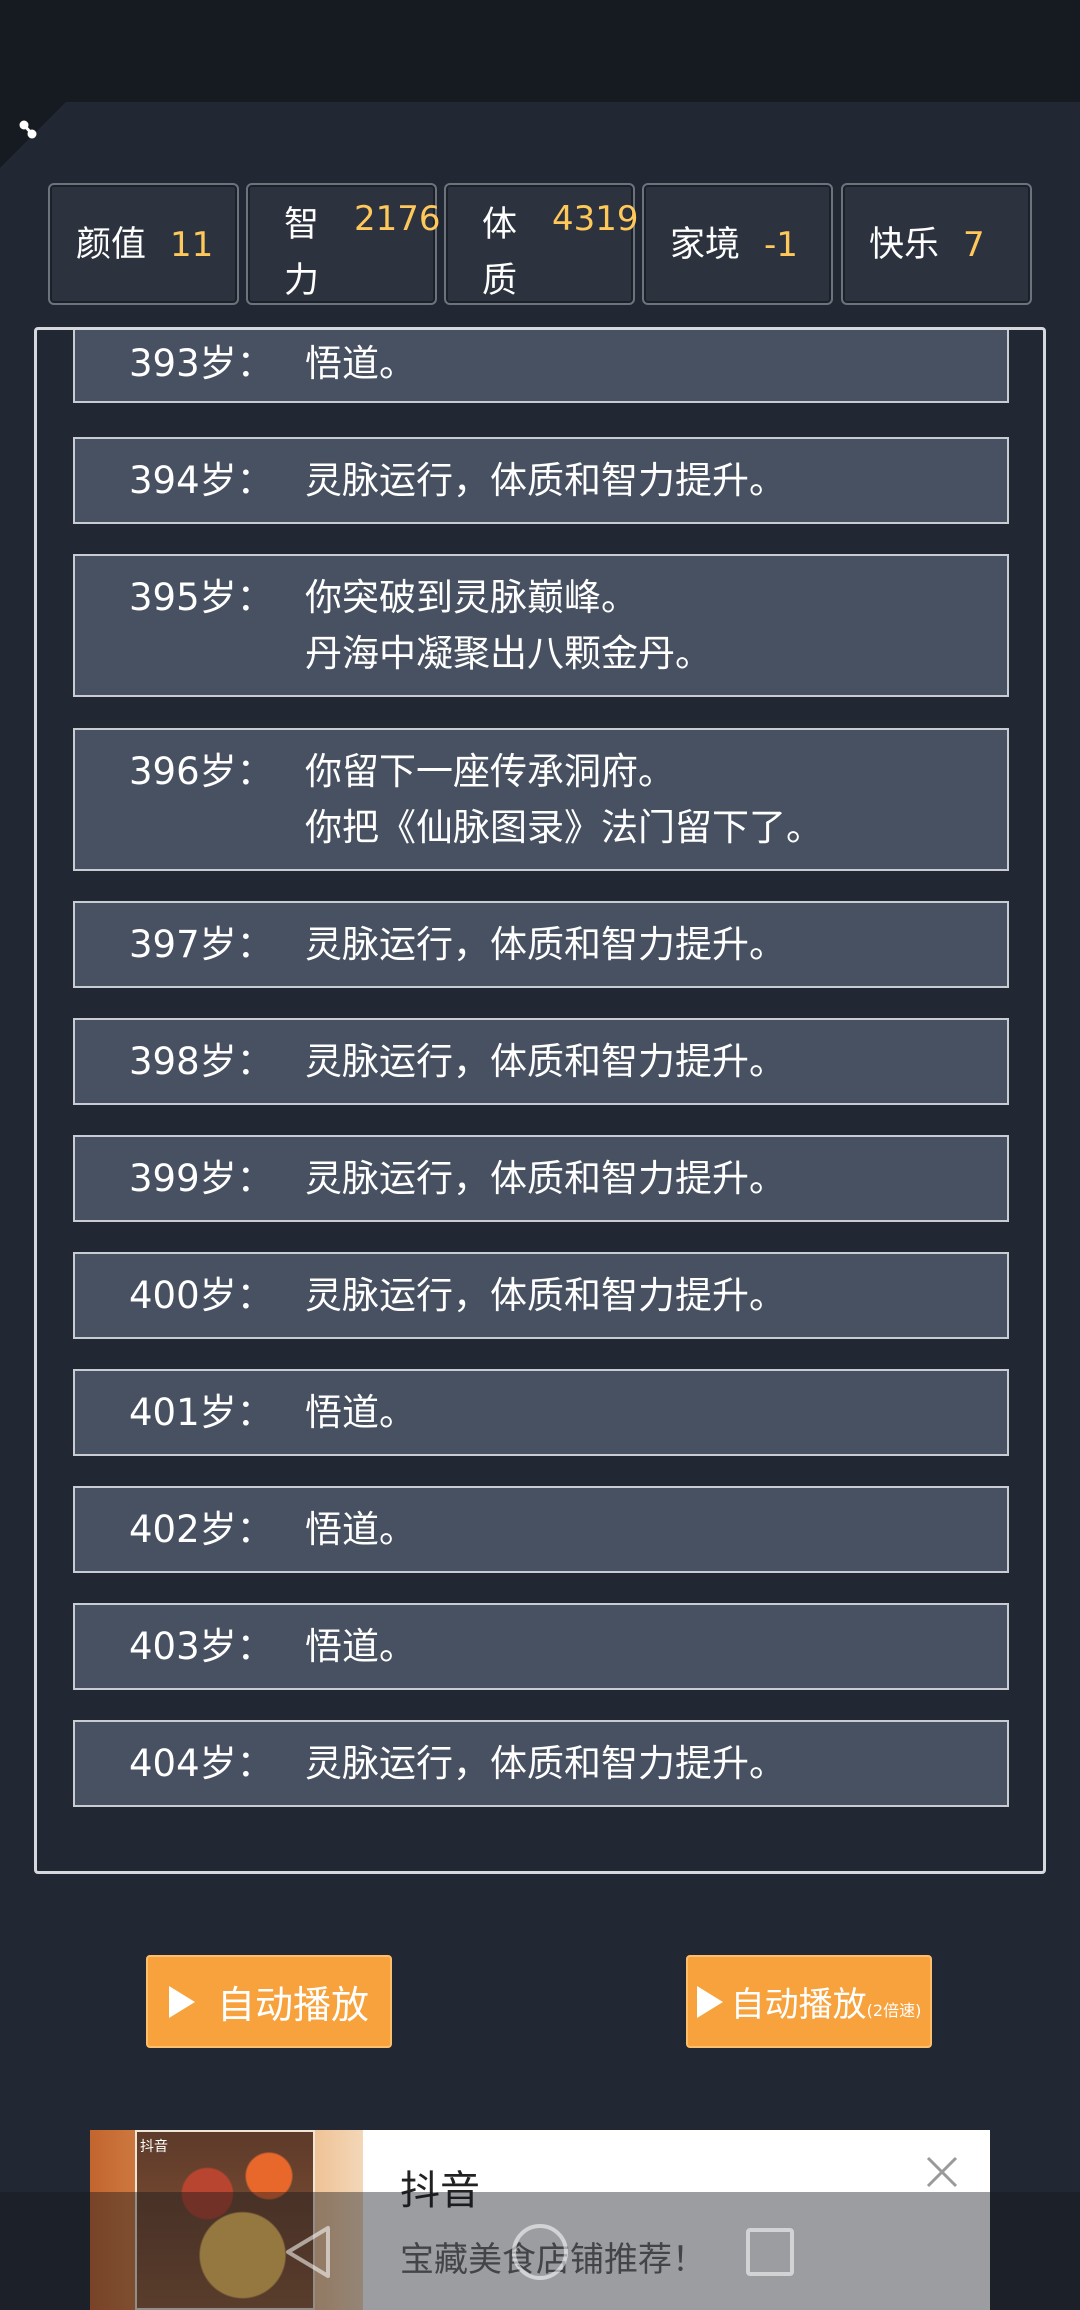 The image size is (1080, 2310). What do you see at coordinates (541, 1529) in the screenshot?
I see `log-entry: 402岁： 悟道。` at bounding box center [541, 1529].